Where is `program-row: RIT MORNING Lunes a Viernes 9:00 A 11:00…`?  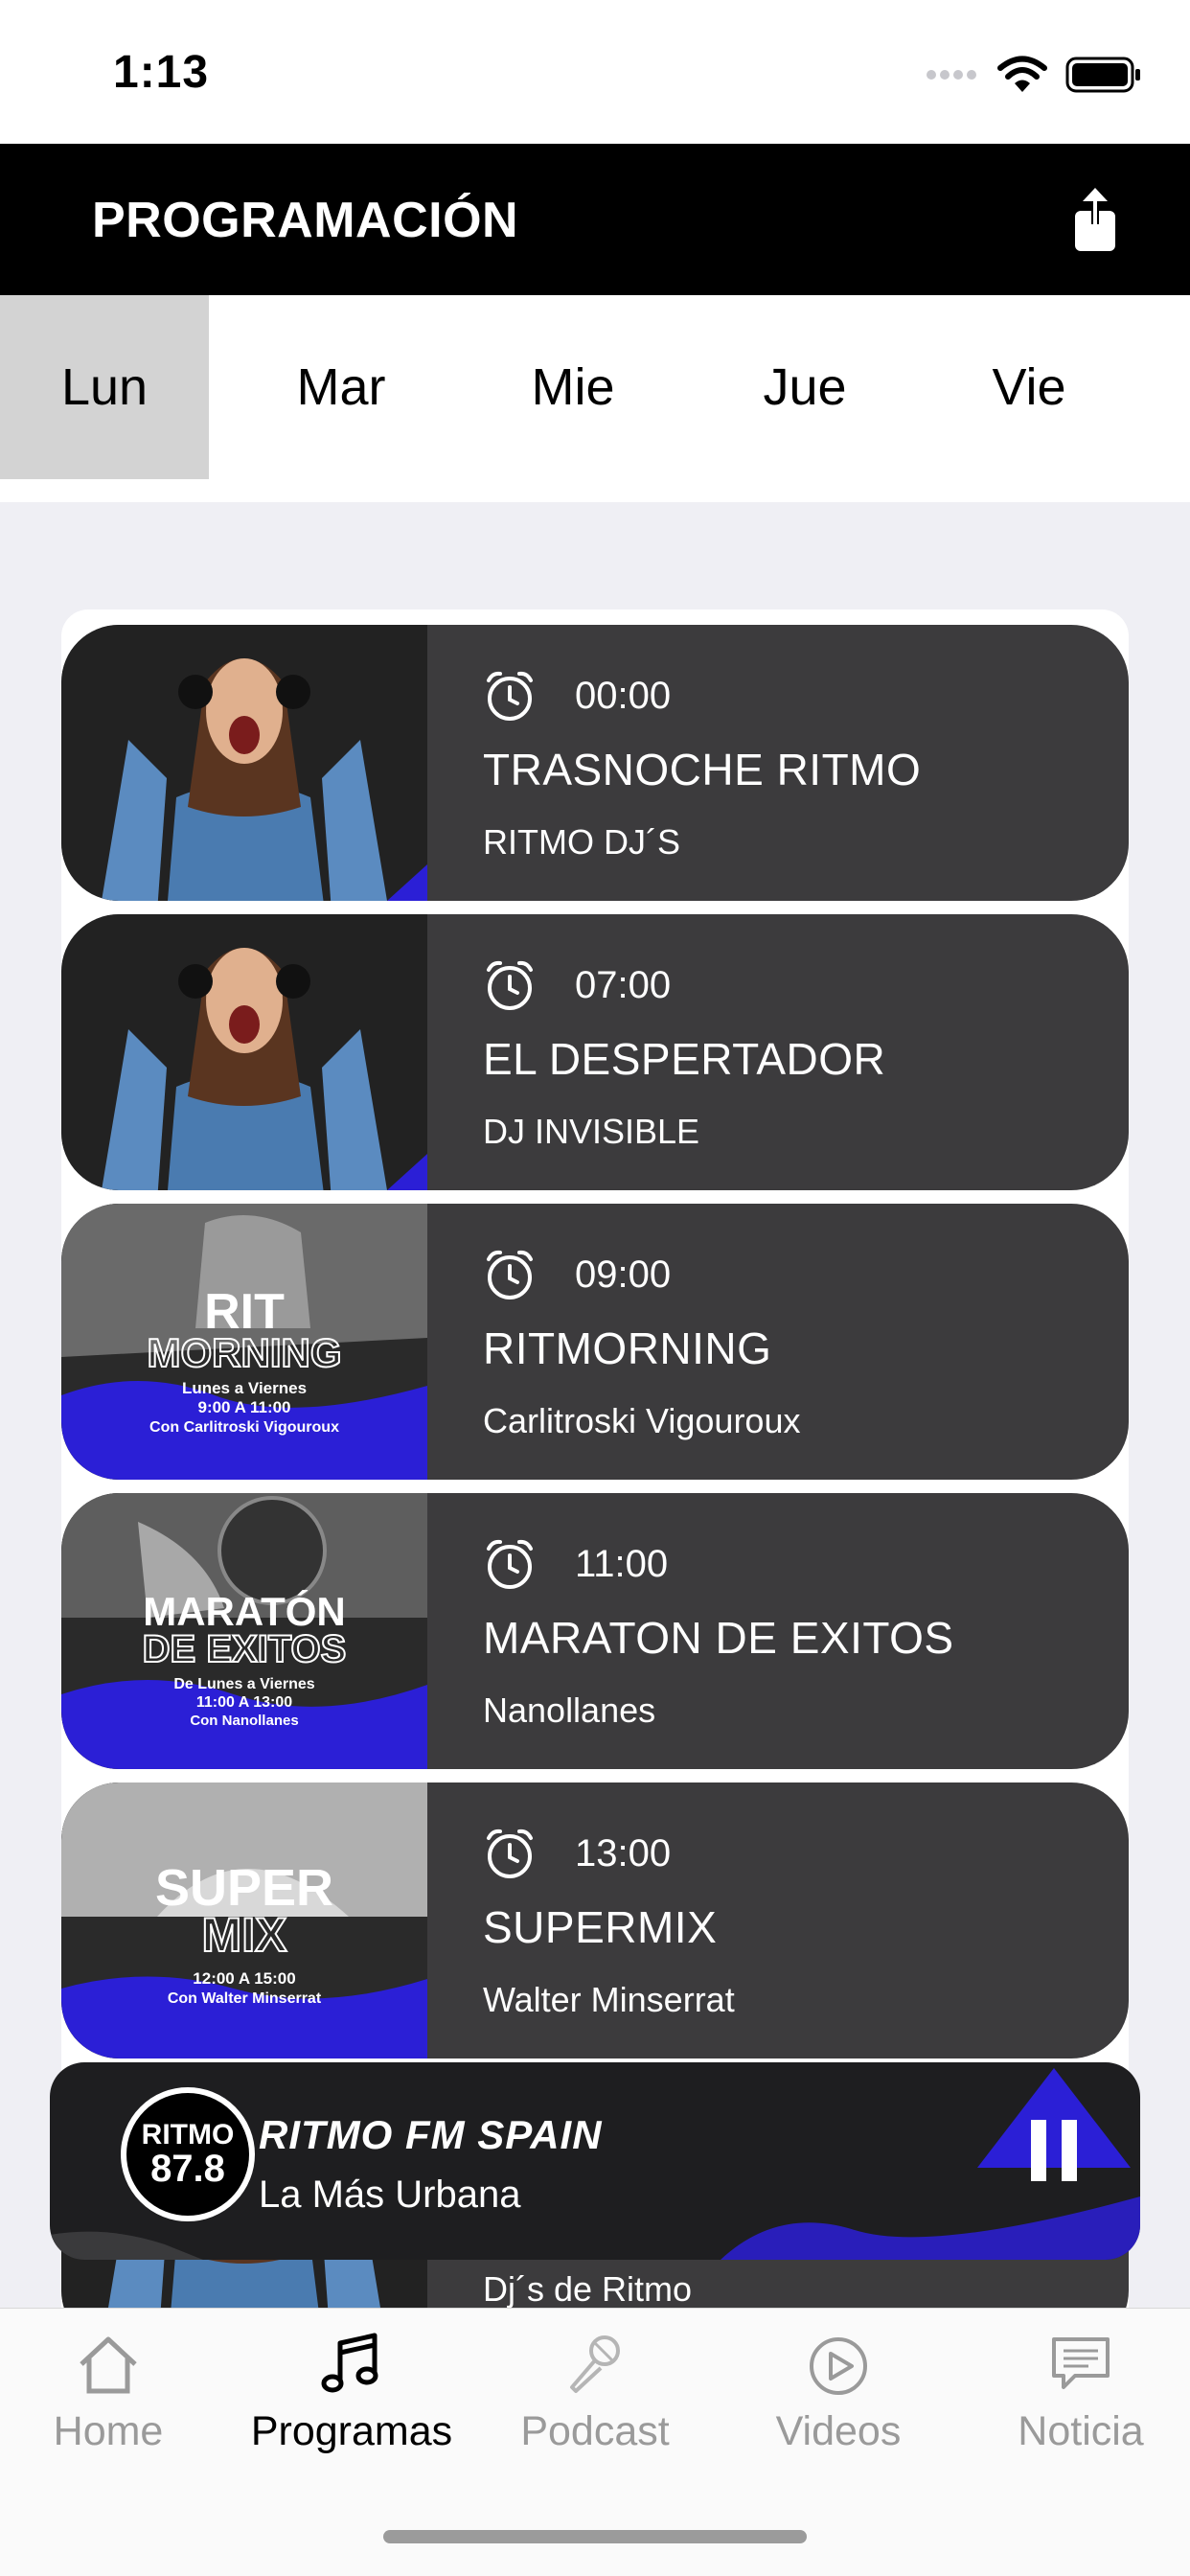
program-row: RIT MORNING Lunes a Viernes 9:00 A 11:00… is located at coordinates (595, 1342).